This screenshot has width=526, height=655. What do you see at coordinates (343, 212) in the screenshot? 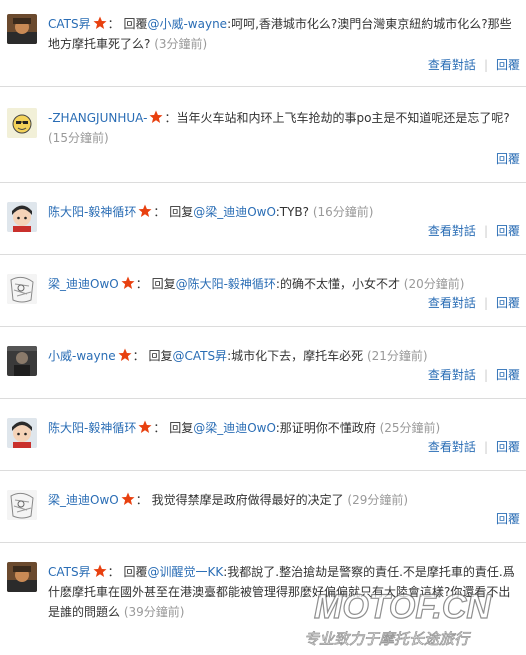
I see `timestamp: (16分鐘前)` at bounding box center [343, 212].